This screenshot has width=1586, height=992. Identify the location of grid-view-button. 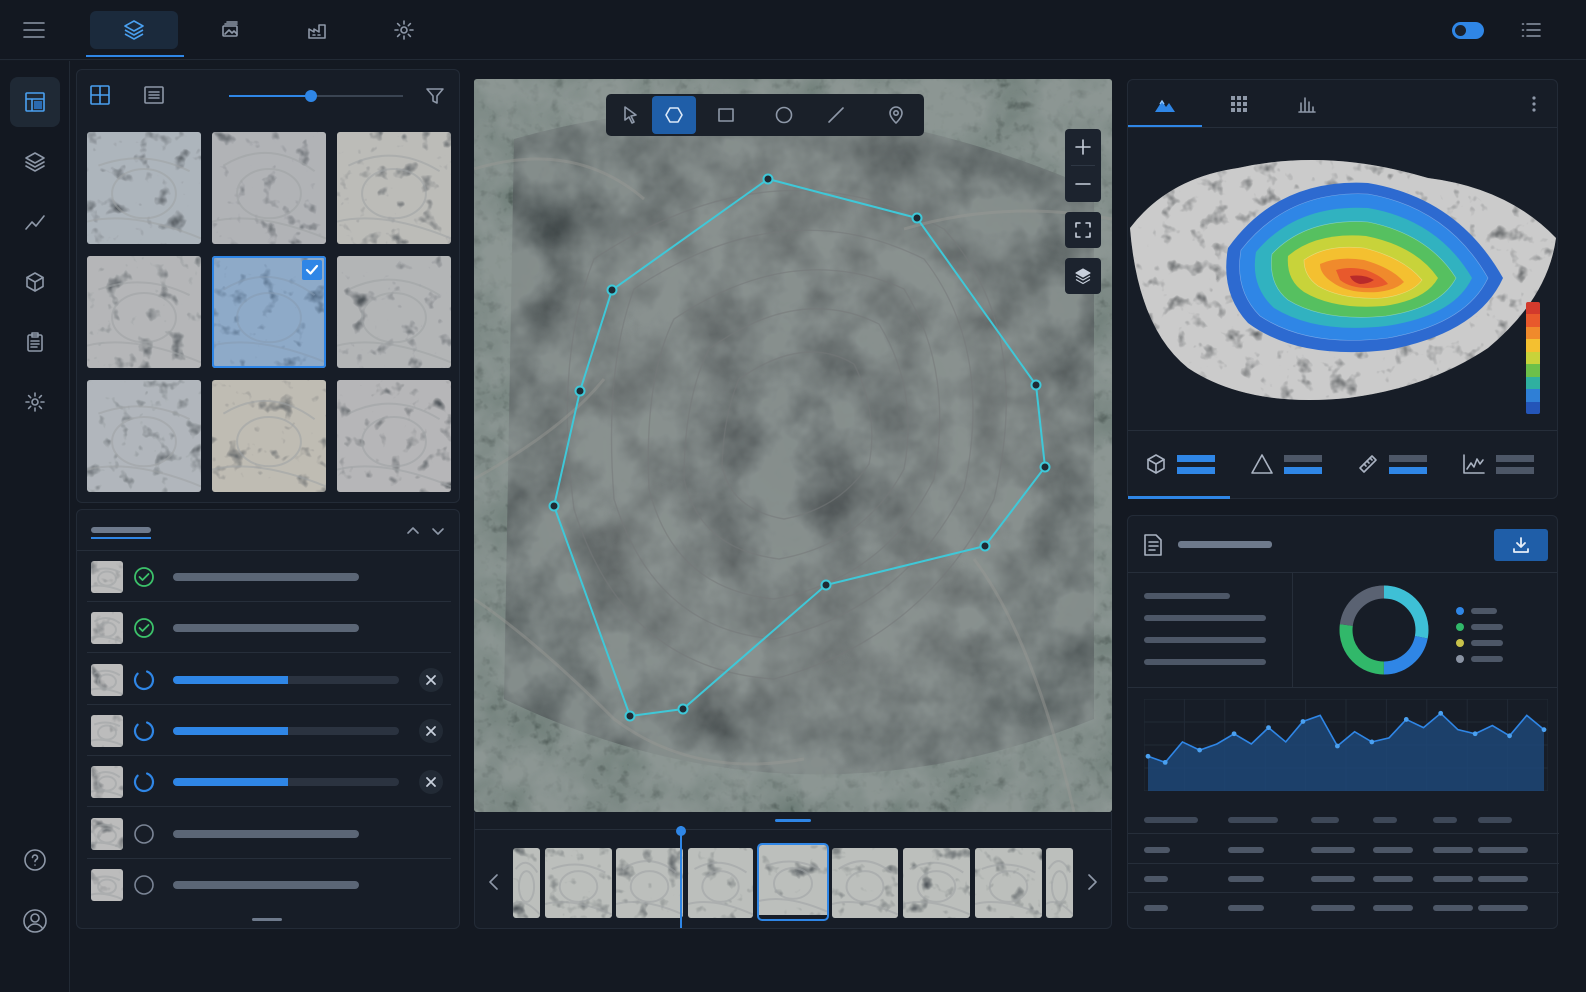
(100, 95).